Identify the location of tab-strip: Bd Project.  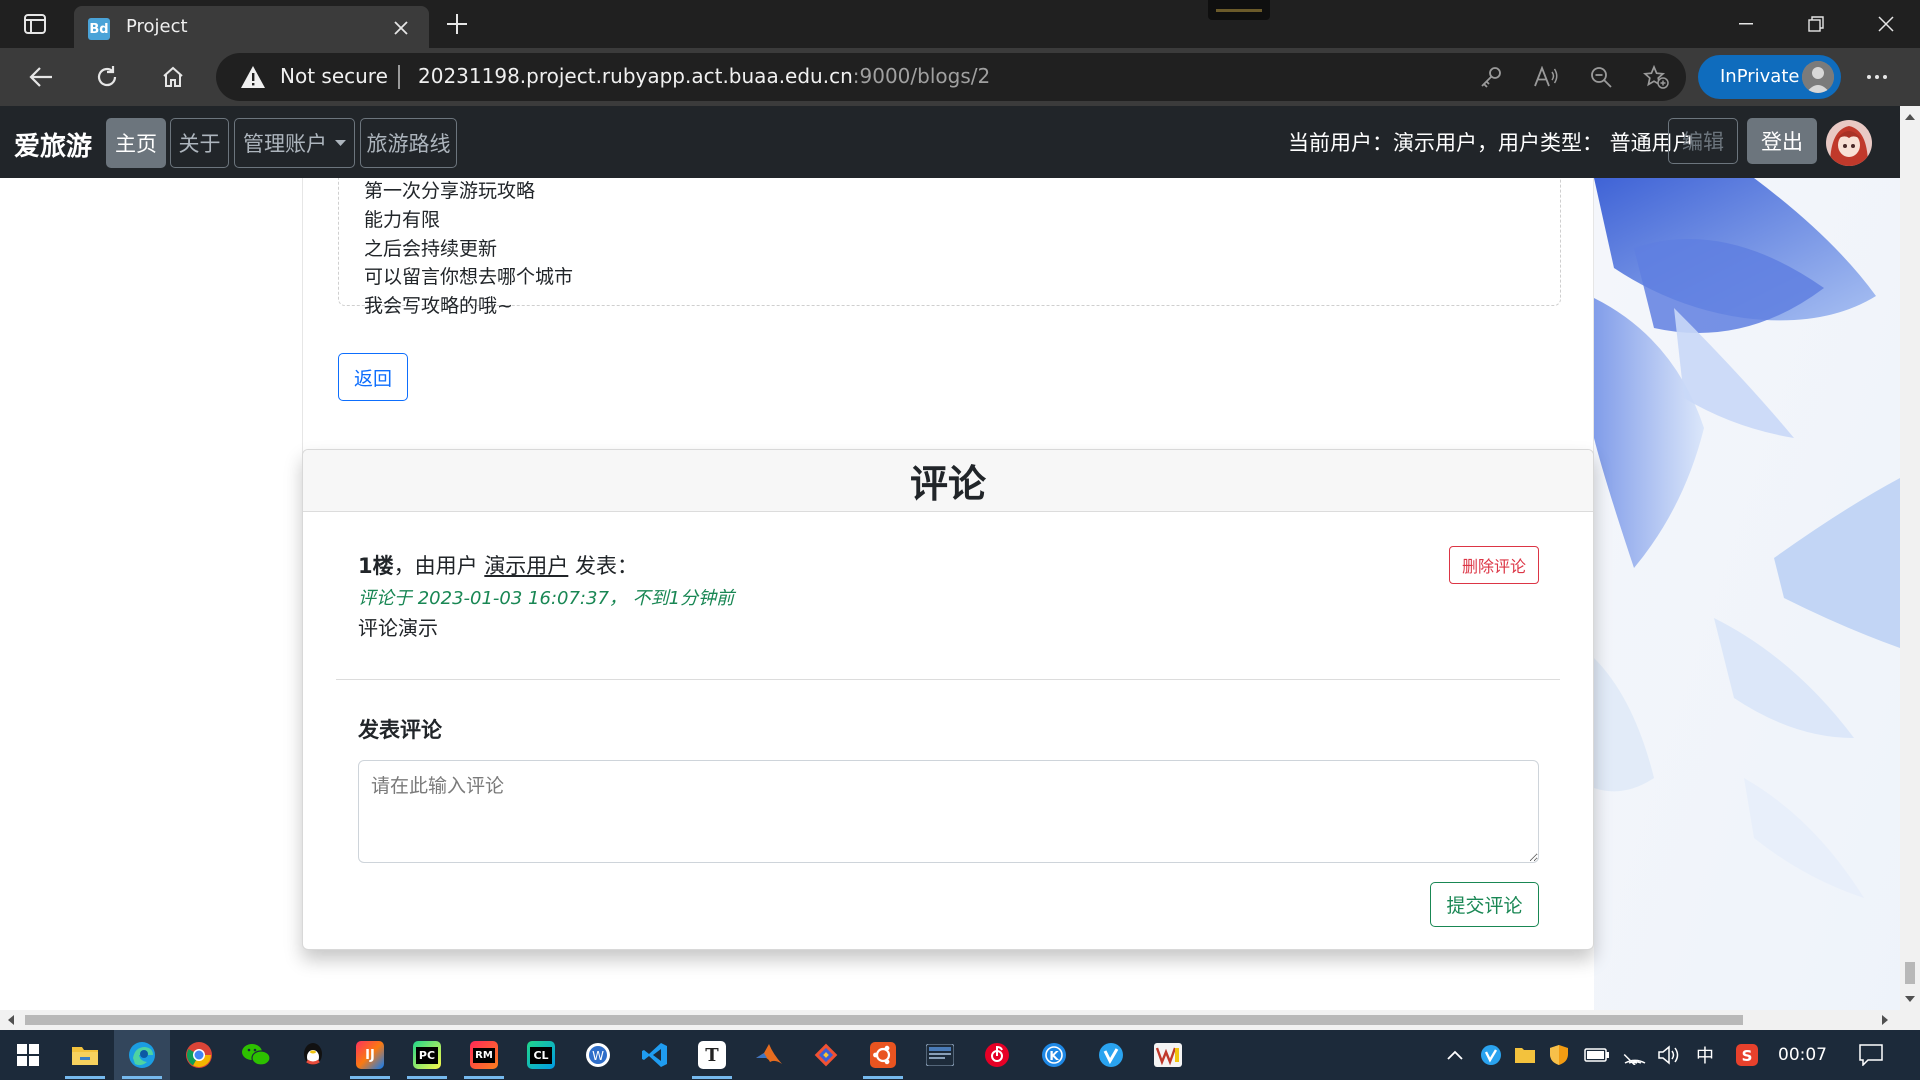
(960, 24).